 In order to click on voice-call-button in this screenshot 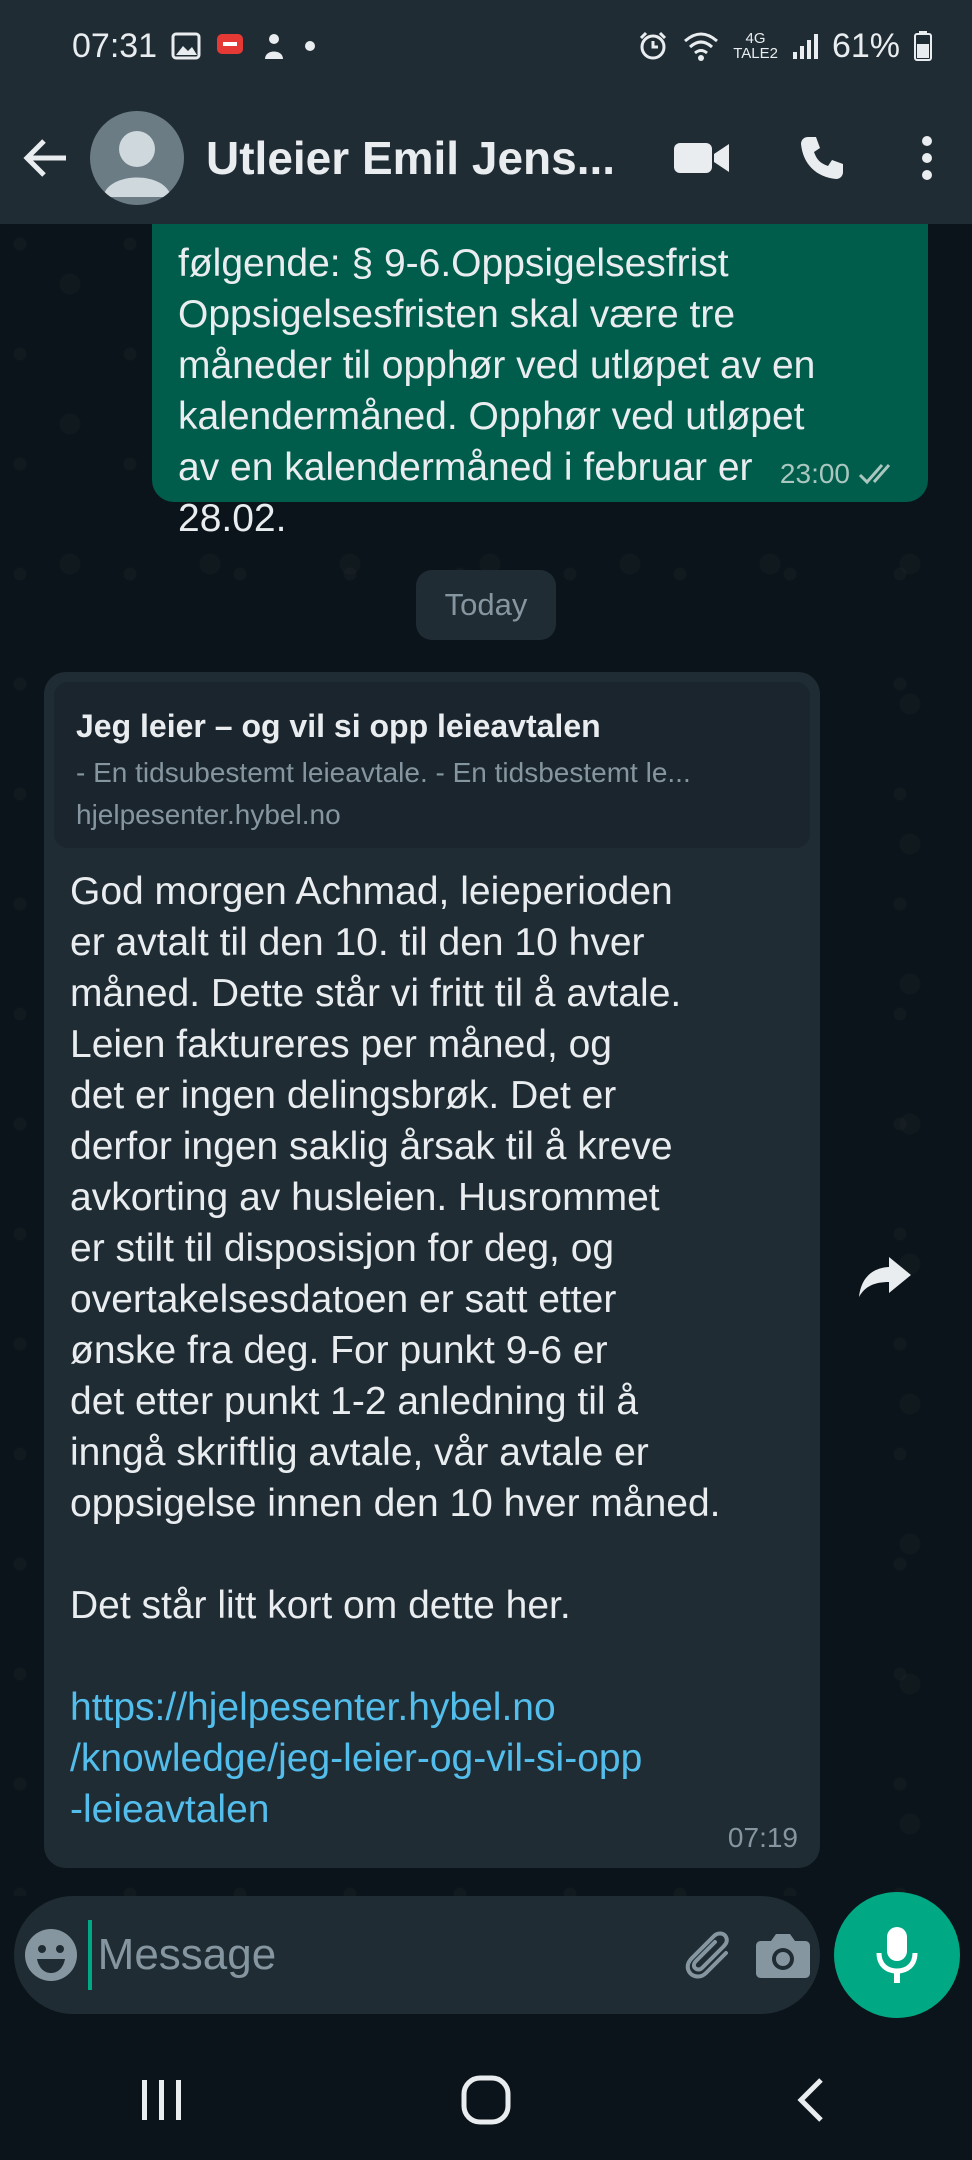, I will do `click(822, 158)`.